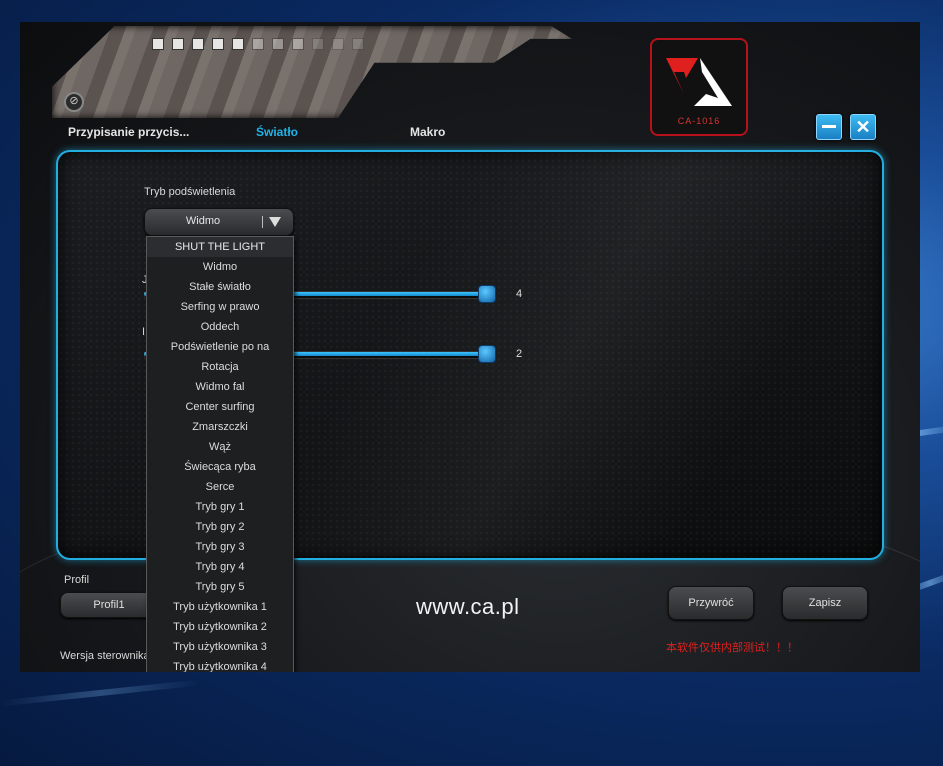 This screenshot has width=943, height=766. Describe the element at coordinates (220, 347) in the screenshot. I see `dropdown-option: Podświetlenie po na` at that location.